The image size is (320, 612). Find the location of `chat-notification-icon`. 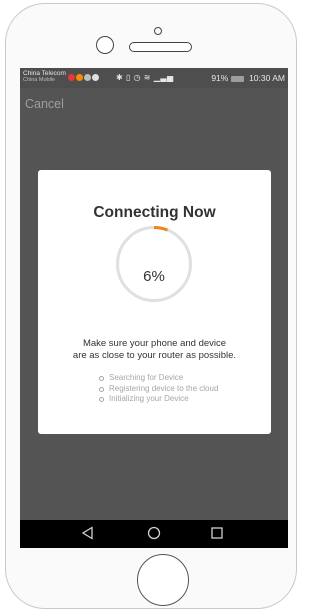

chat-notification-icon is located at coordinates (95, 78).